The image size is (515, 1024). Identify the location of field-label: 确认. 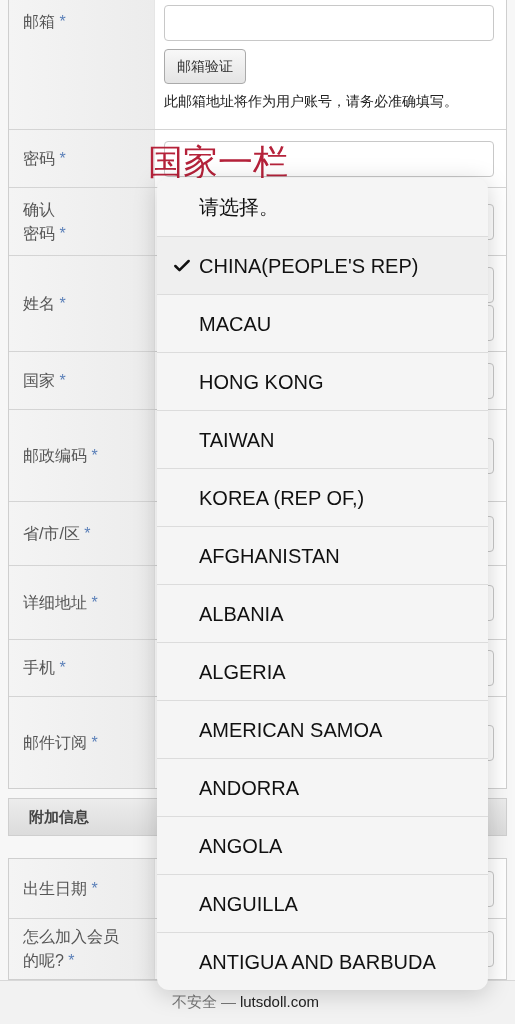
(39, 209).